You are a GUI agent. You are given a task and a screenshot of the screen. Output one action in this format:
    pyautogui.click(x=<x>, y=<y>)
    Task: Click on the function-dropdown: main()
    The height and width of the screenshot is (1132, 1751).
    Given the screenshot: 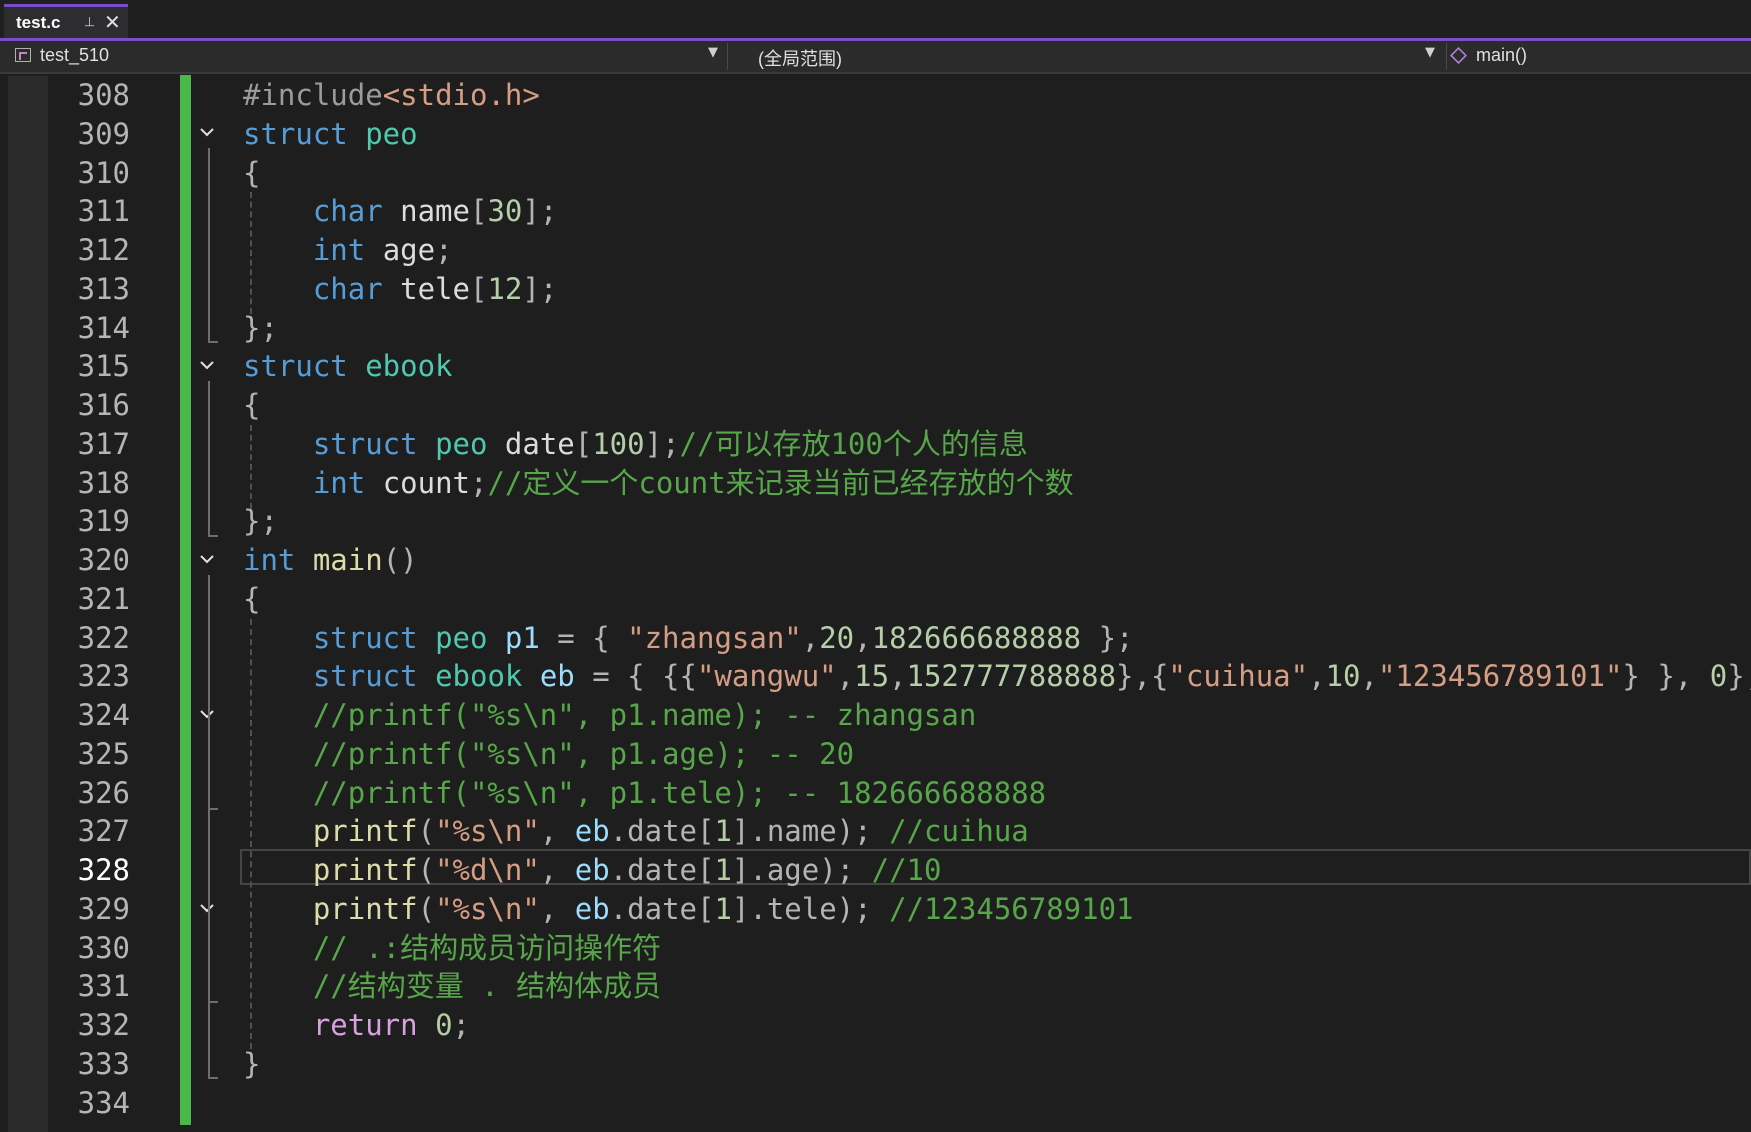 What is the action you would take?
    pyautogui.click(x=1611, y=56)
    